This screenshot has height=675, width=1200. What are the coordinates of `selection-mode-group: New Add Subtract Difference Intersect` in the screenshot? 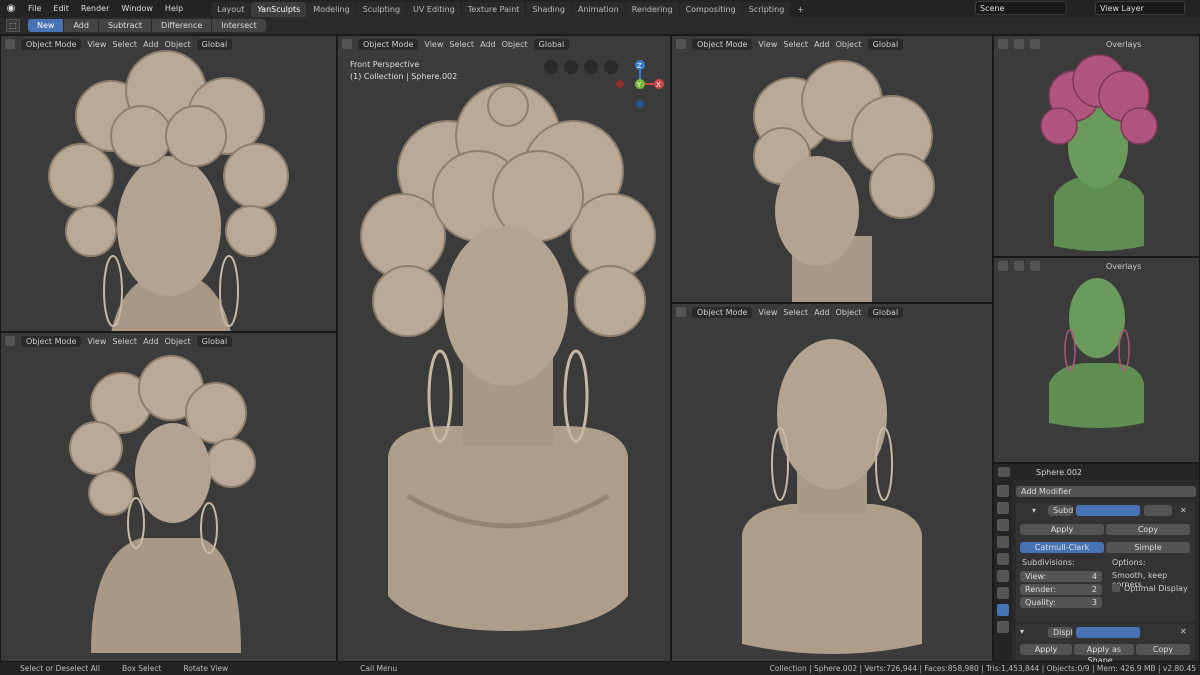 It's located at (147, 25).